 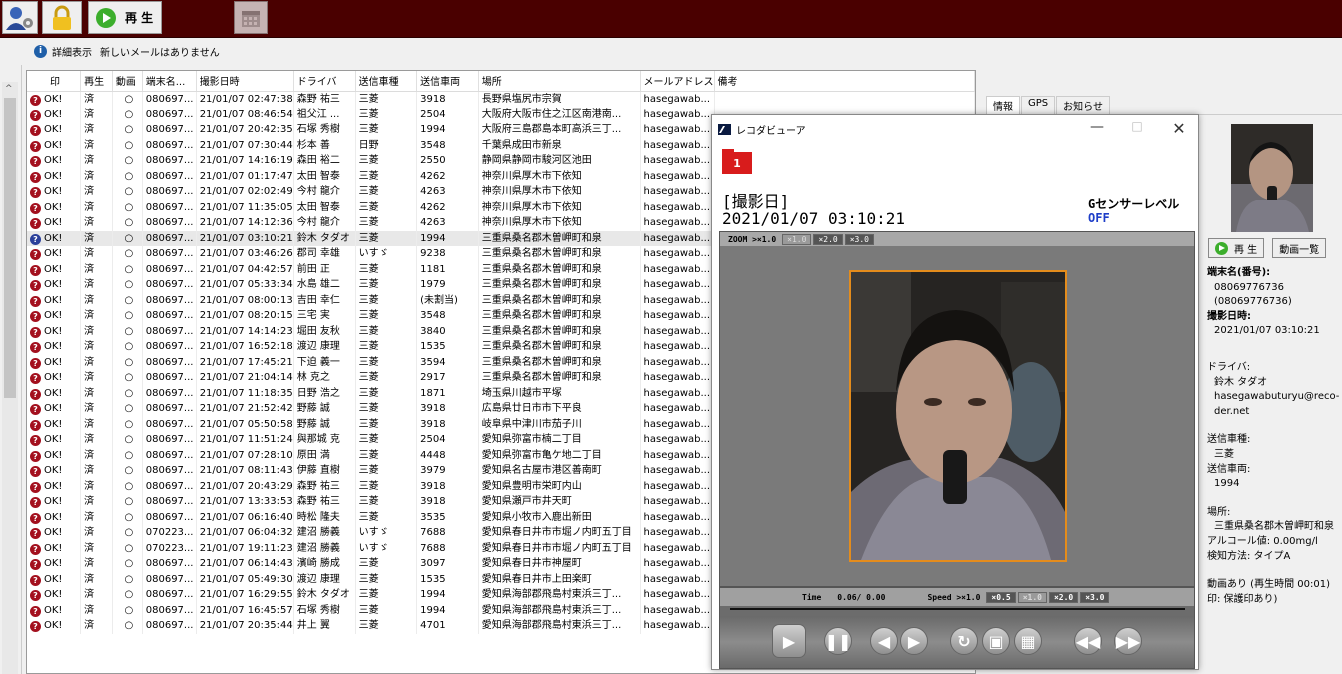 What do you see at coordinates (955, 129) in the screenshot?
I see `viewer-titlebar: レコダビューア — □ ✕` at bounding box center [955, 129].